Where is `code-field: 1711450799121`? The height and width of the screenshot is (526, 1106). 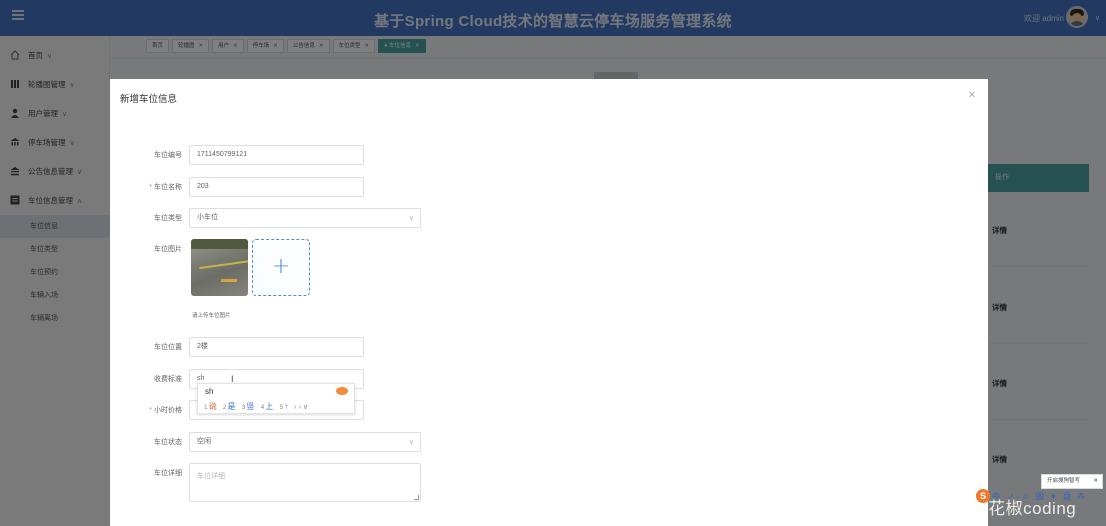
code-field: 1711450799121 is located at coordinates (276, 155).